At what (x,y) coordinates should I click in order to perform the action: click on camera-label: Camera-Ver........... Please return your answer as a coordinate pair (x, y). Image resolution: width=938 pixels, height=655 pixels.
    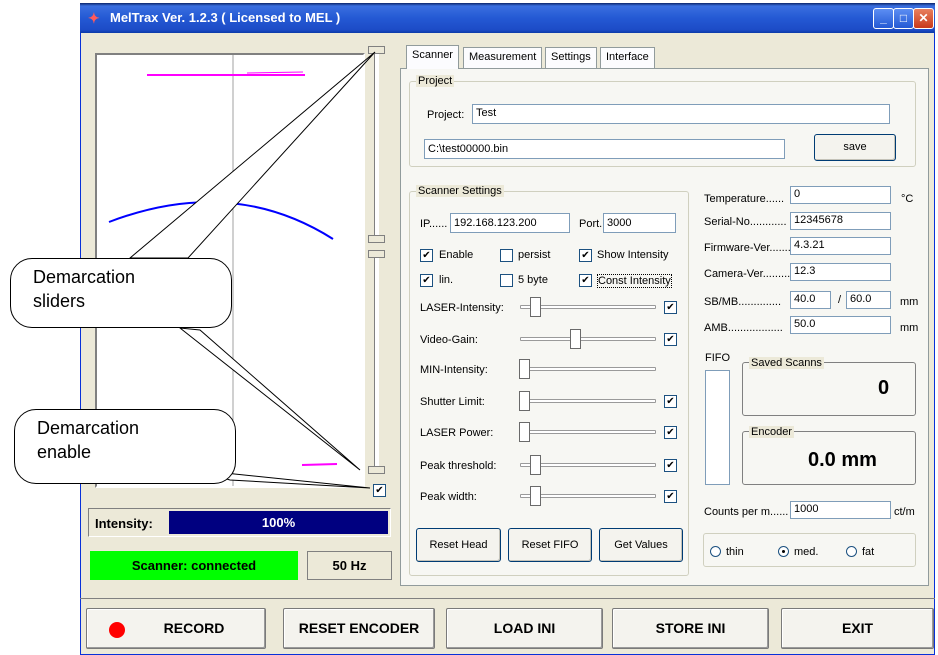
    Looking at the image, I should click on (749, 274).